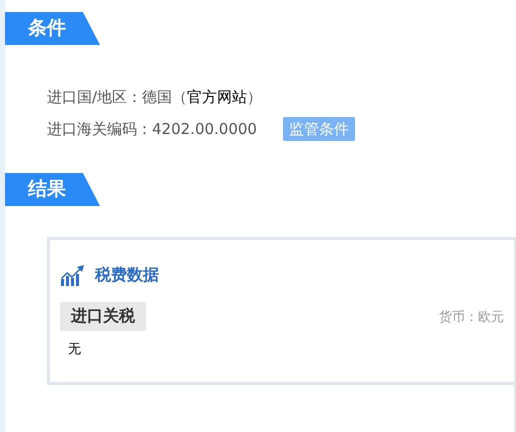 The height and width of the screenshot is (432, 516). I want to click on rising-chart-icon, so click(72, 275).